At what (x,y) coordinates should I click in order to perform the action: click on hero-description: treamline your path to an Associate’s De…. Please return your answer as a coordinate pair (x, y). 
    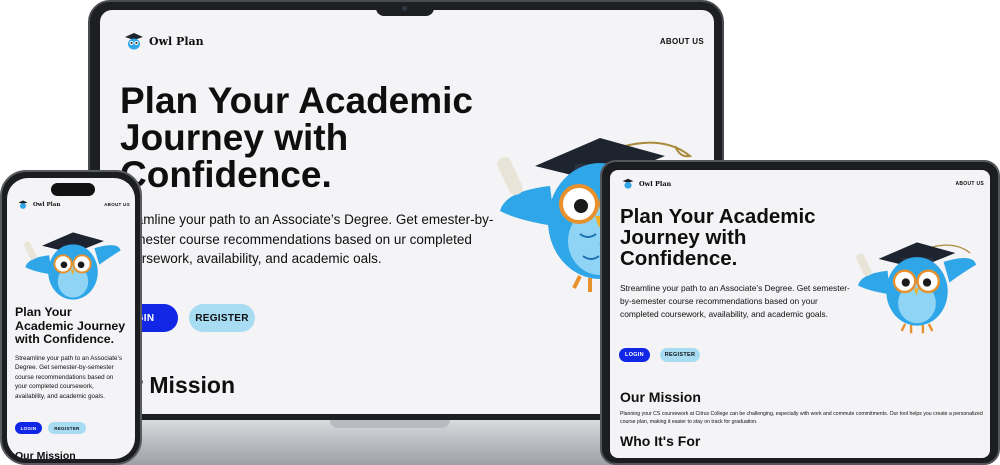
    Looking at the image, I should click on (307, 239).